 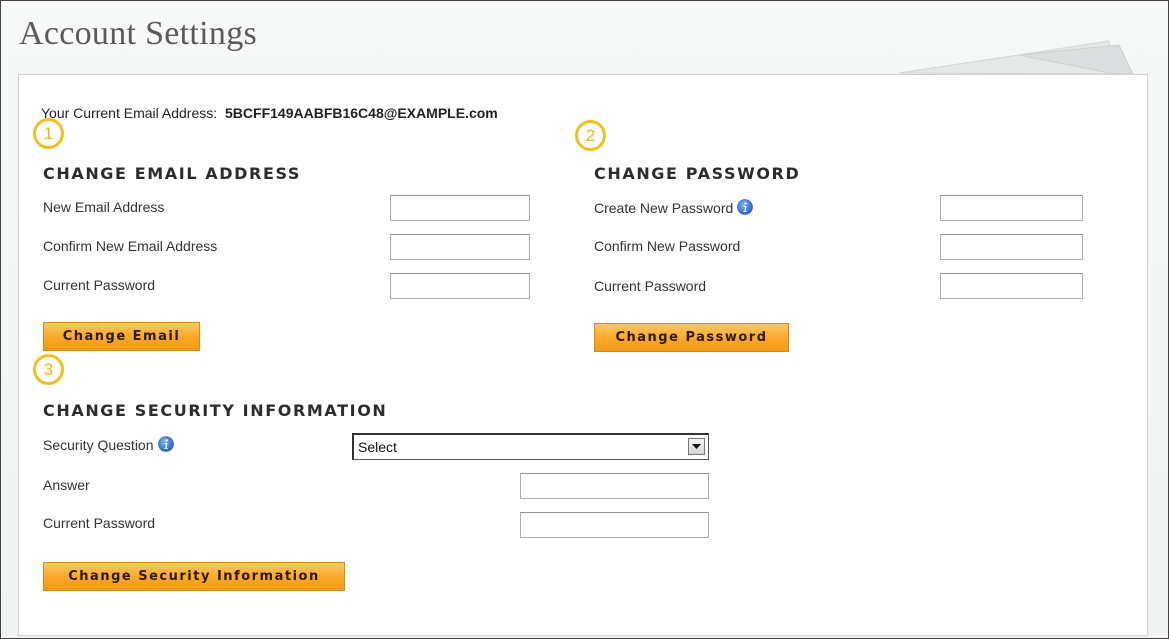 What do you see at coordinates (530, 446) in the screenshot?
I see `security-question-select: Select` at bounding box center [530, 446].